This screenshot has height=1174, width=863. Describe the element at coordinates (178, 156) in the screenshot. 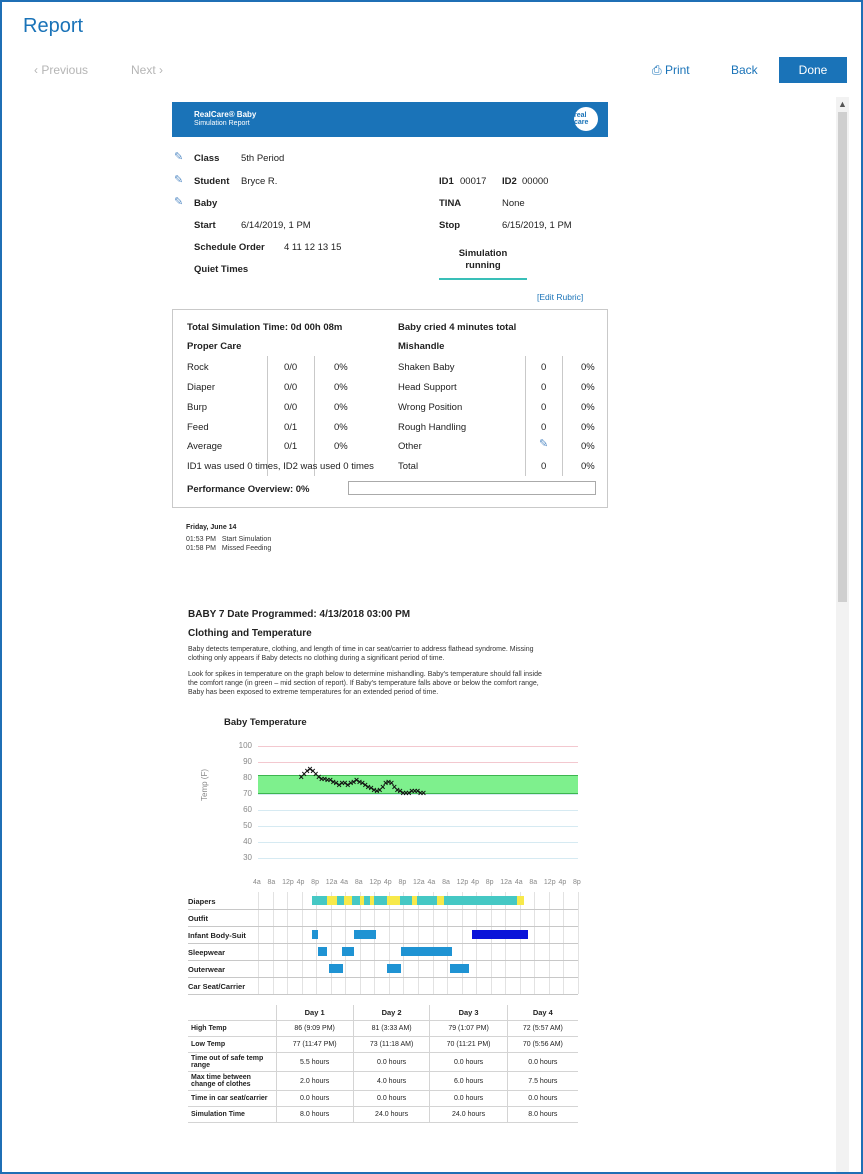

I see `edit-class-pencil-icon: ✎` at that location.